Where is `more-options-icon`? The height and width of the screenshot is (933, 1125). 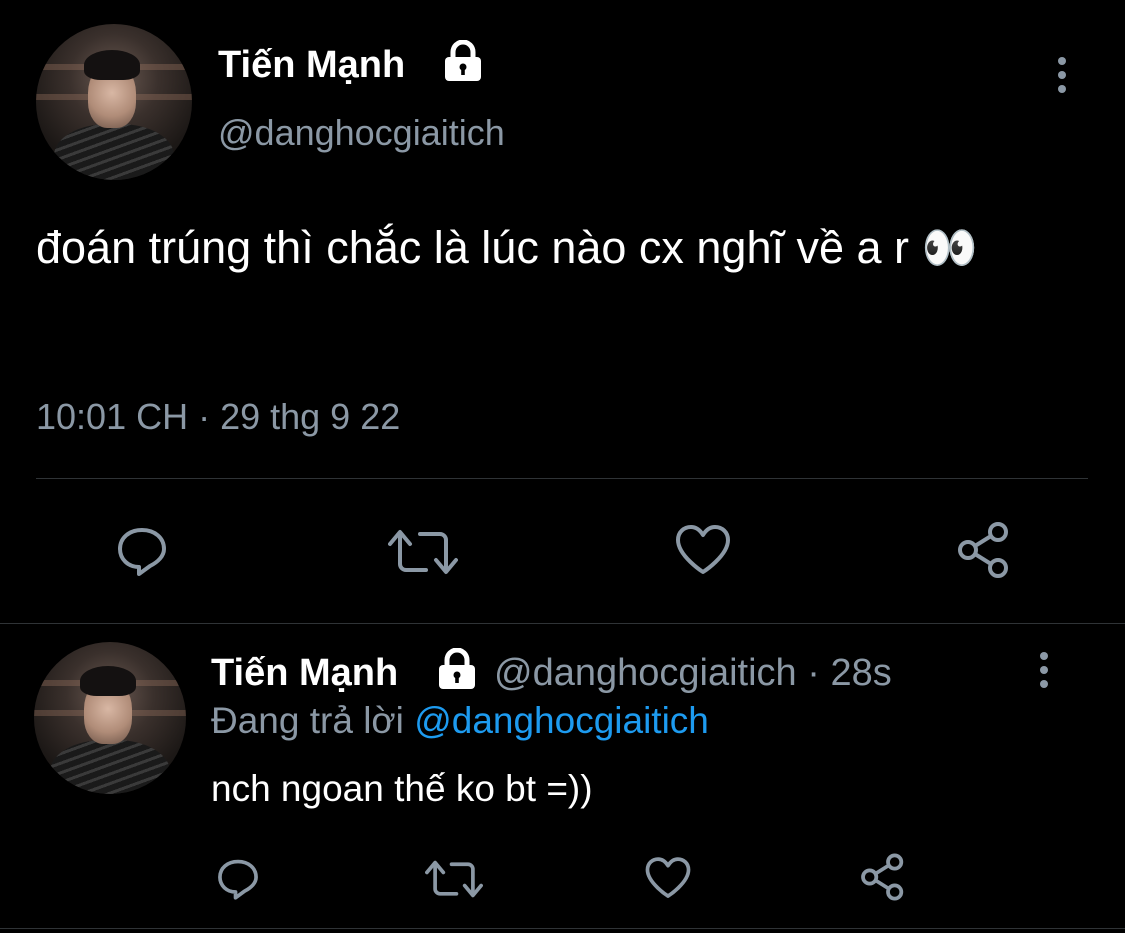
more-options-icon is located at coordinates (1062, 75).